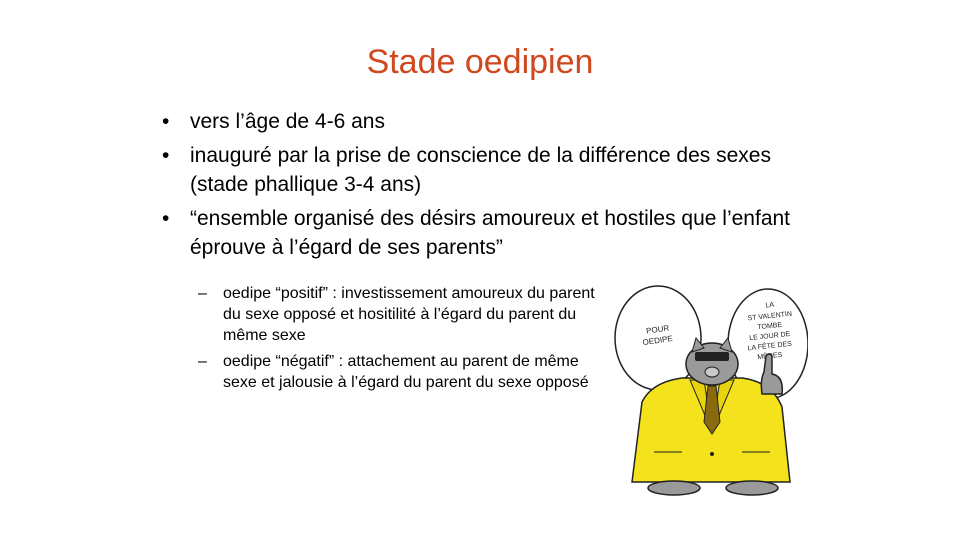  Describe the element at coordinates (712, 454) in the screenshot. I see `coat-button` at that location.